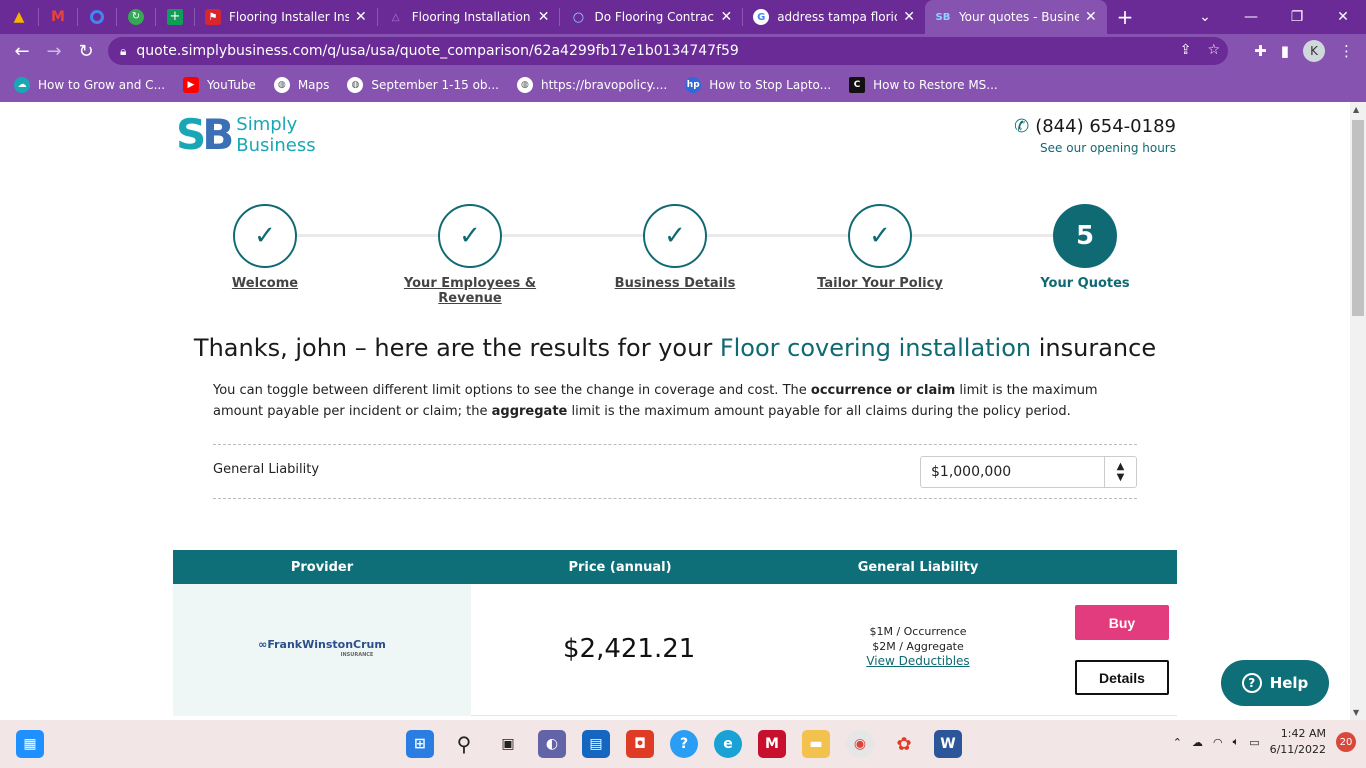  Describe the element at coordinates (880, 283) in the screenshot. I see `step-label: Tailor Your Policy` at that location.